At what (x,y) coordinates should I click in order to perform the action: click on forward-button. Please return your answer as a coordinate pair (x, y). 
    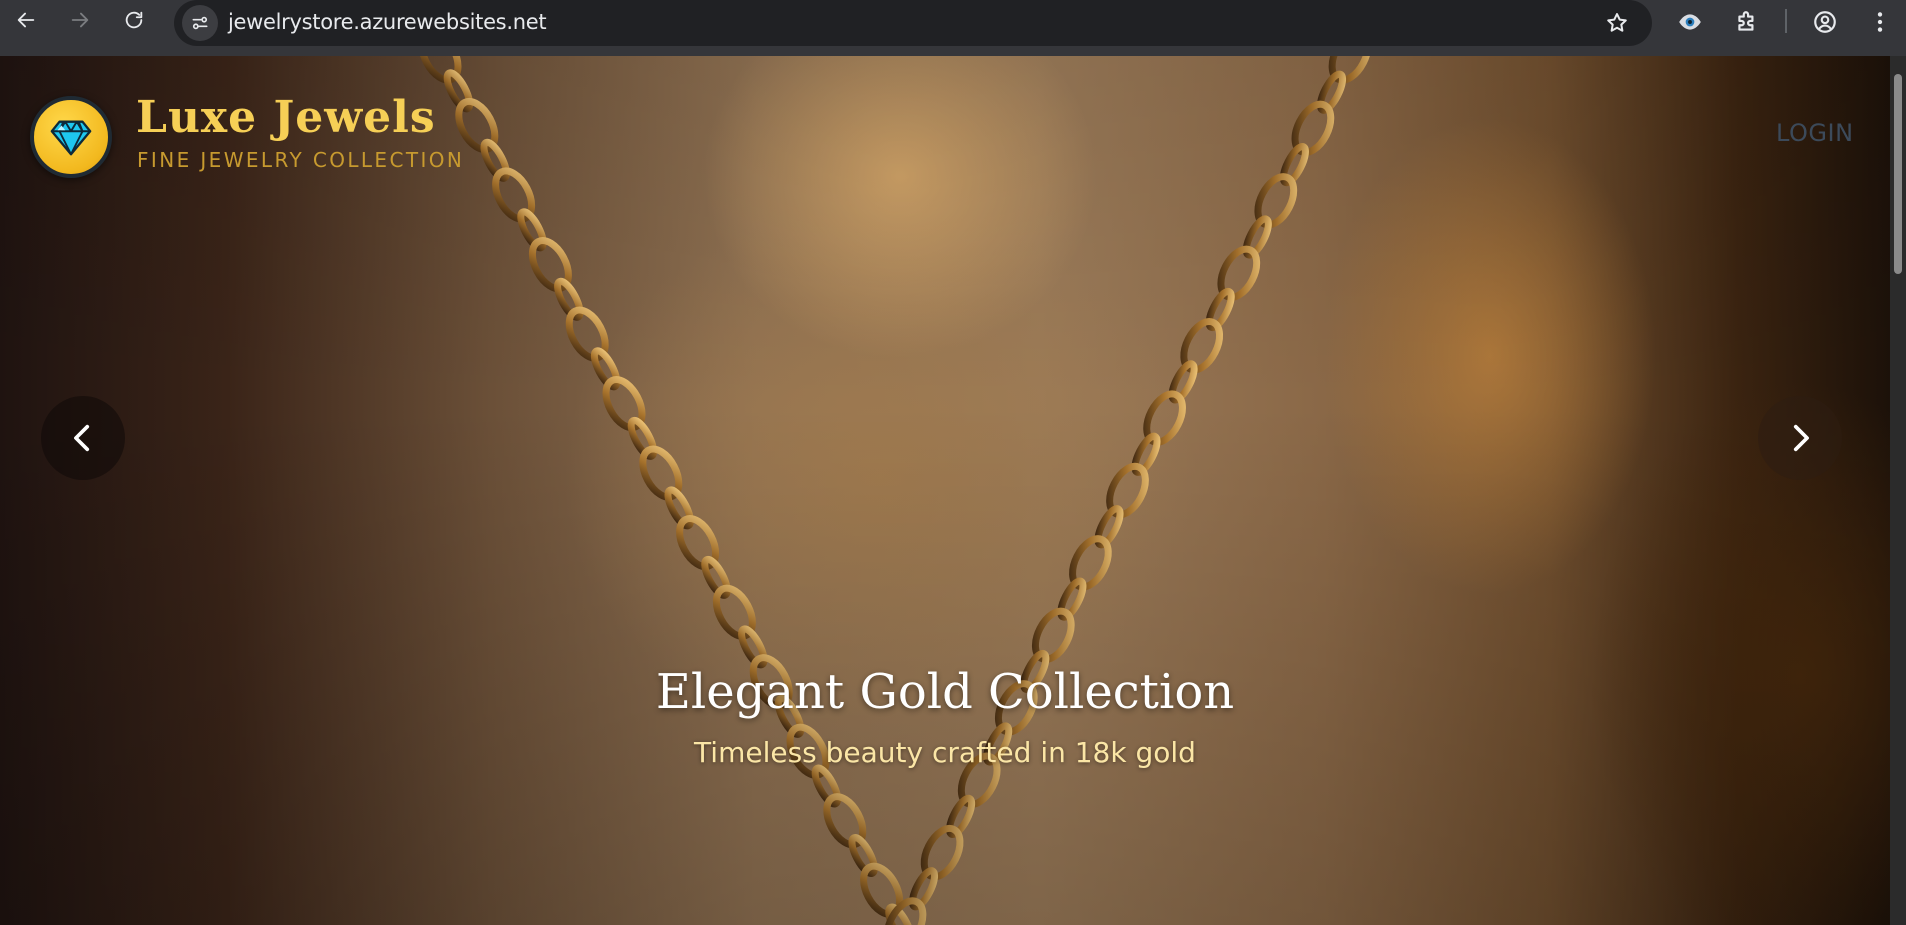
    Looking at the image, I should click on (80, 20).